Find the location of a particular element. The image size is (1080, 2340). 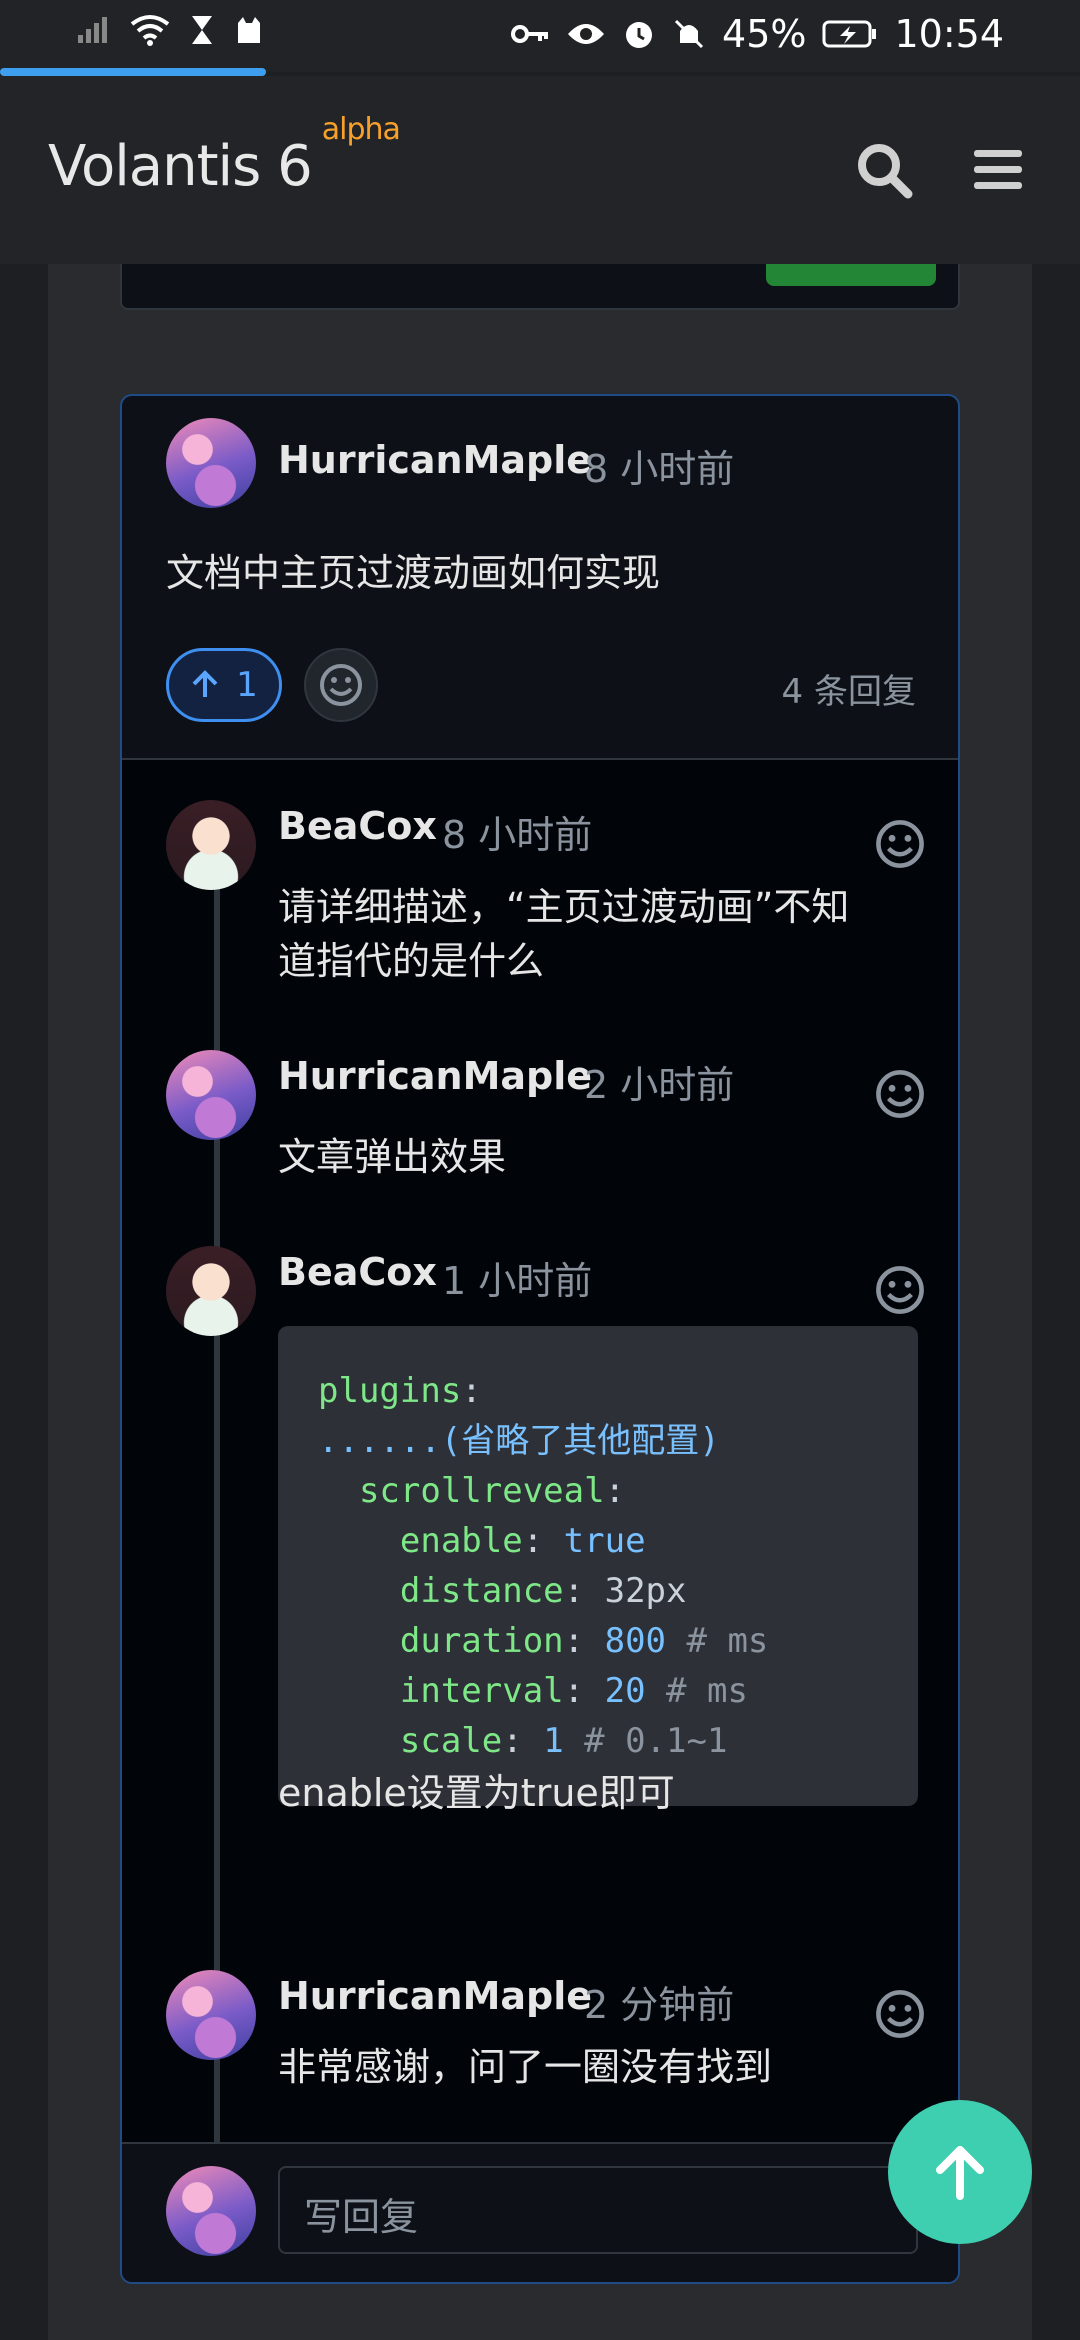

thread-line is located at coordinates (217, 1500).